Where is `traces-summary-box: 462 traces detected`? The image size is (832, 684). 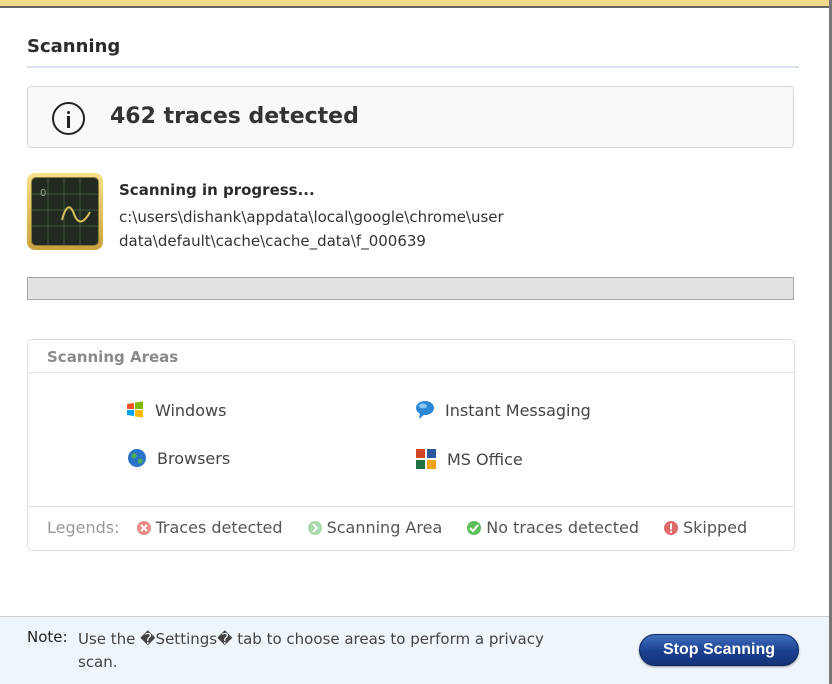 traces-summary-box: 462 traces detected is located at coordinates (410, 117).